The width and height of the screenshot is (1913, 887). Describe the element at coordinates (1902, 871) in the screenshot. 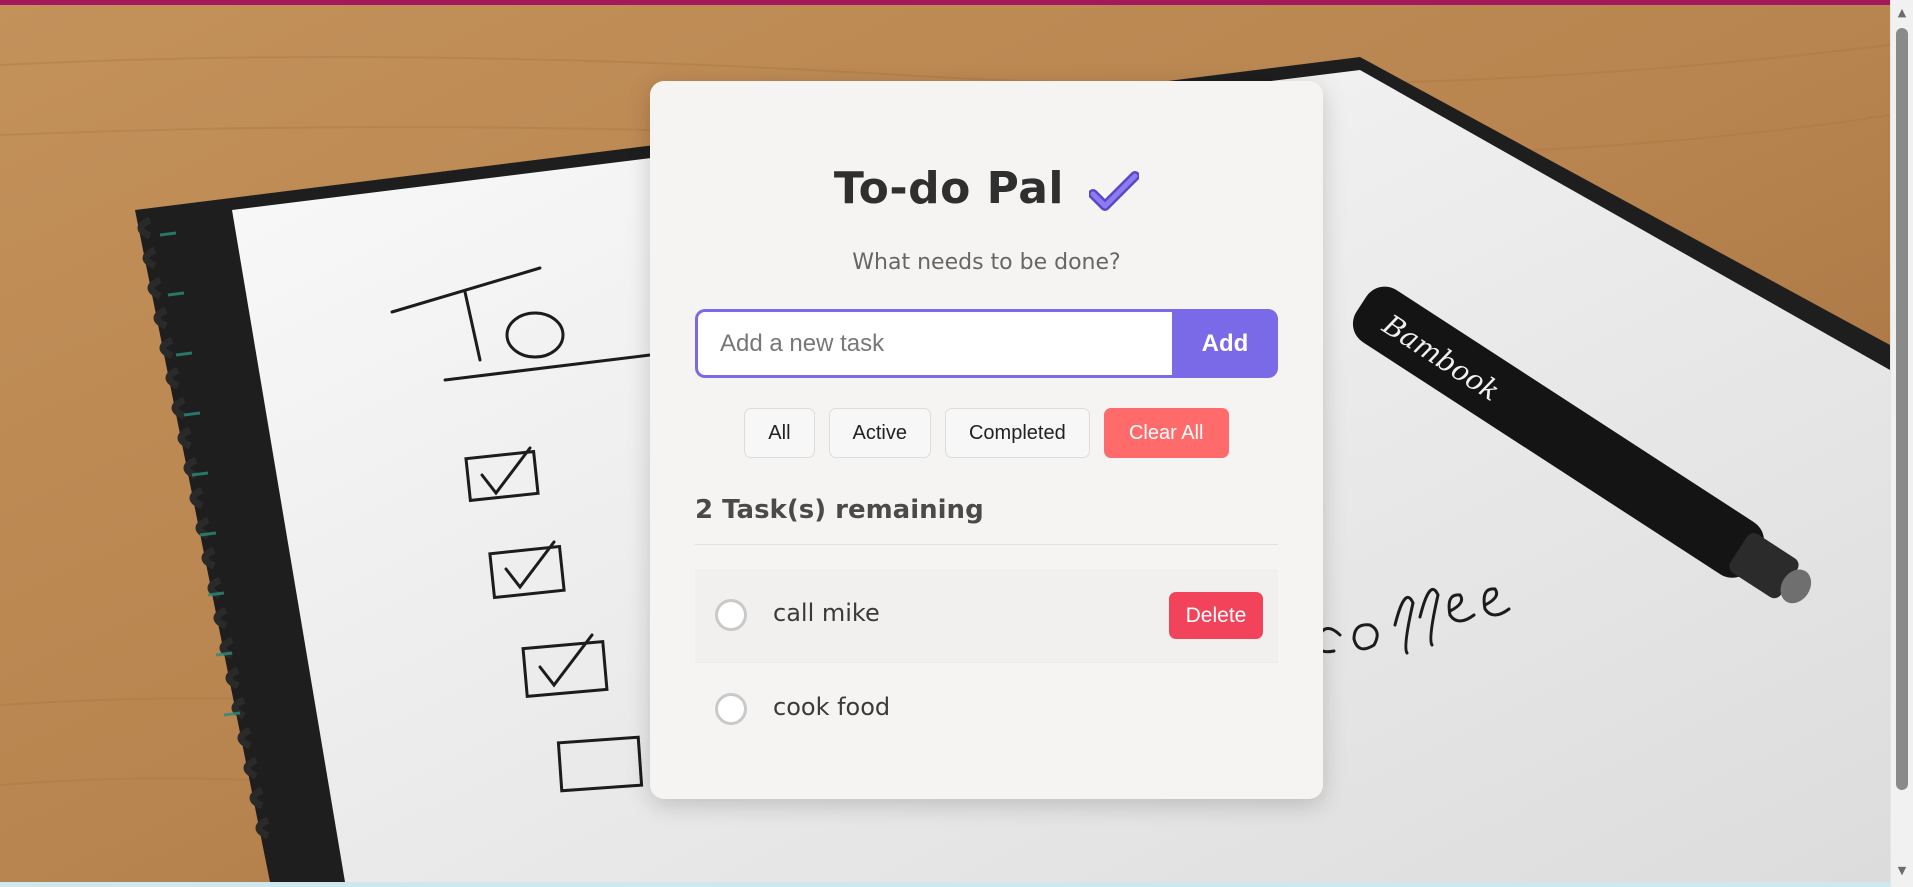

I see `scroll-down-arrow-icon: ▼` at that location.